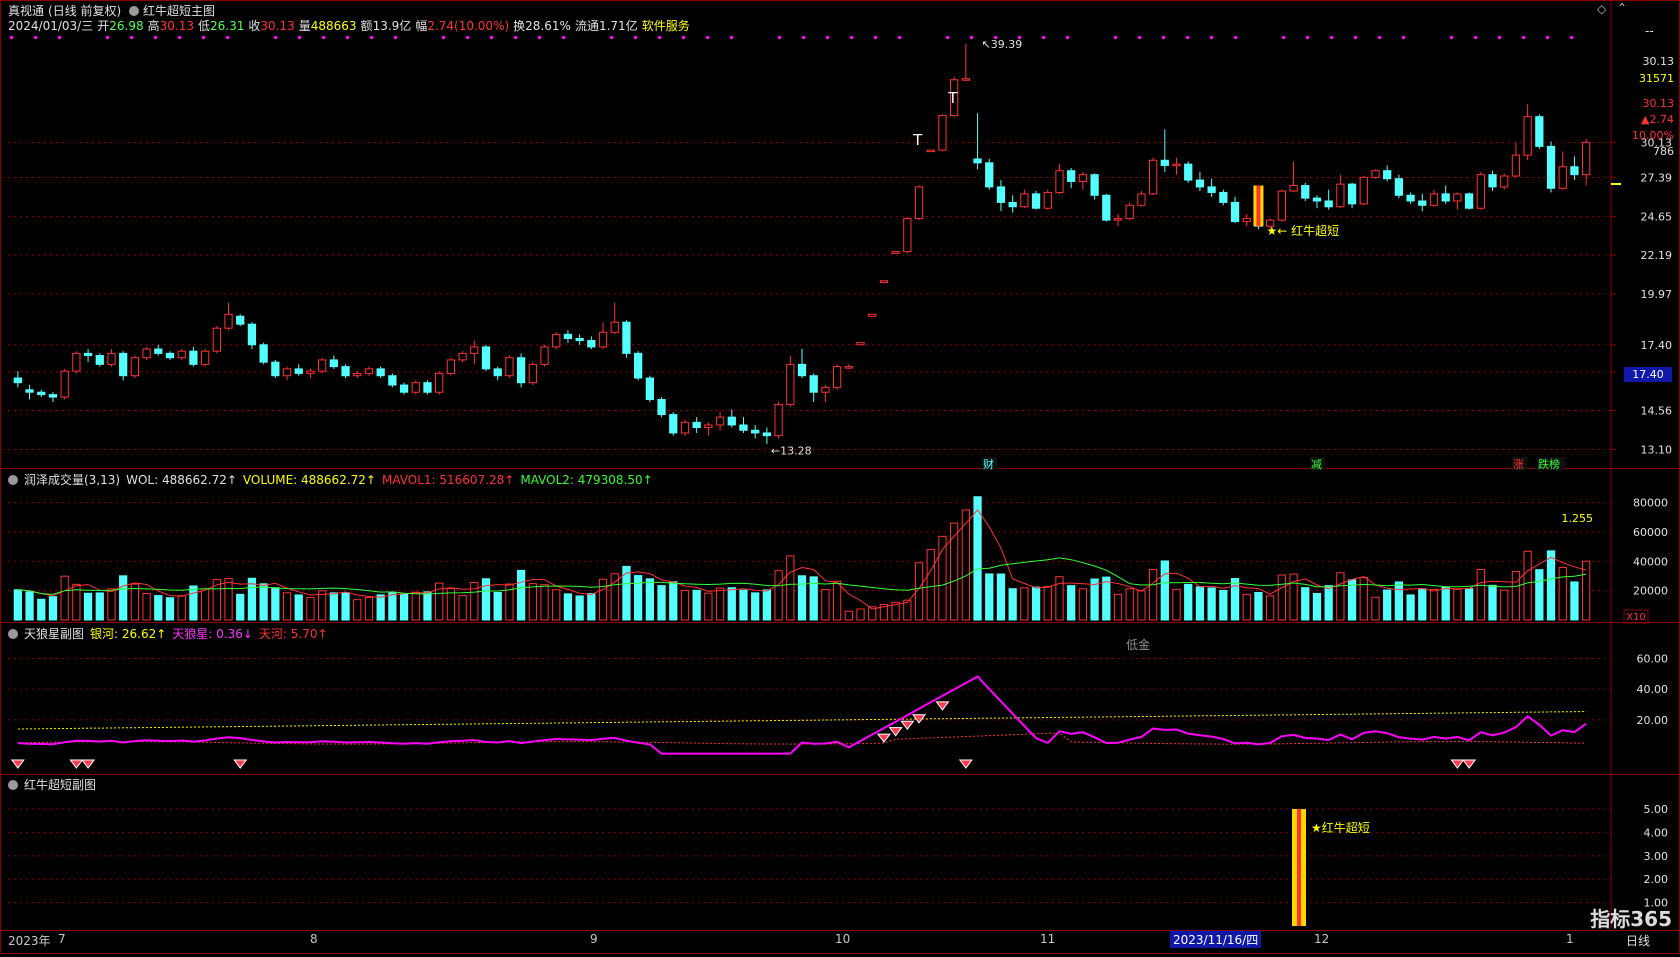 The height and width of the screenshot is (957, 1680). What do you see at coordinates (1638, 940) in the screenshot?
I see `period-label: 日线` at bounding box center [1638, 940].